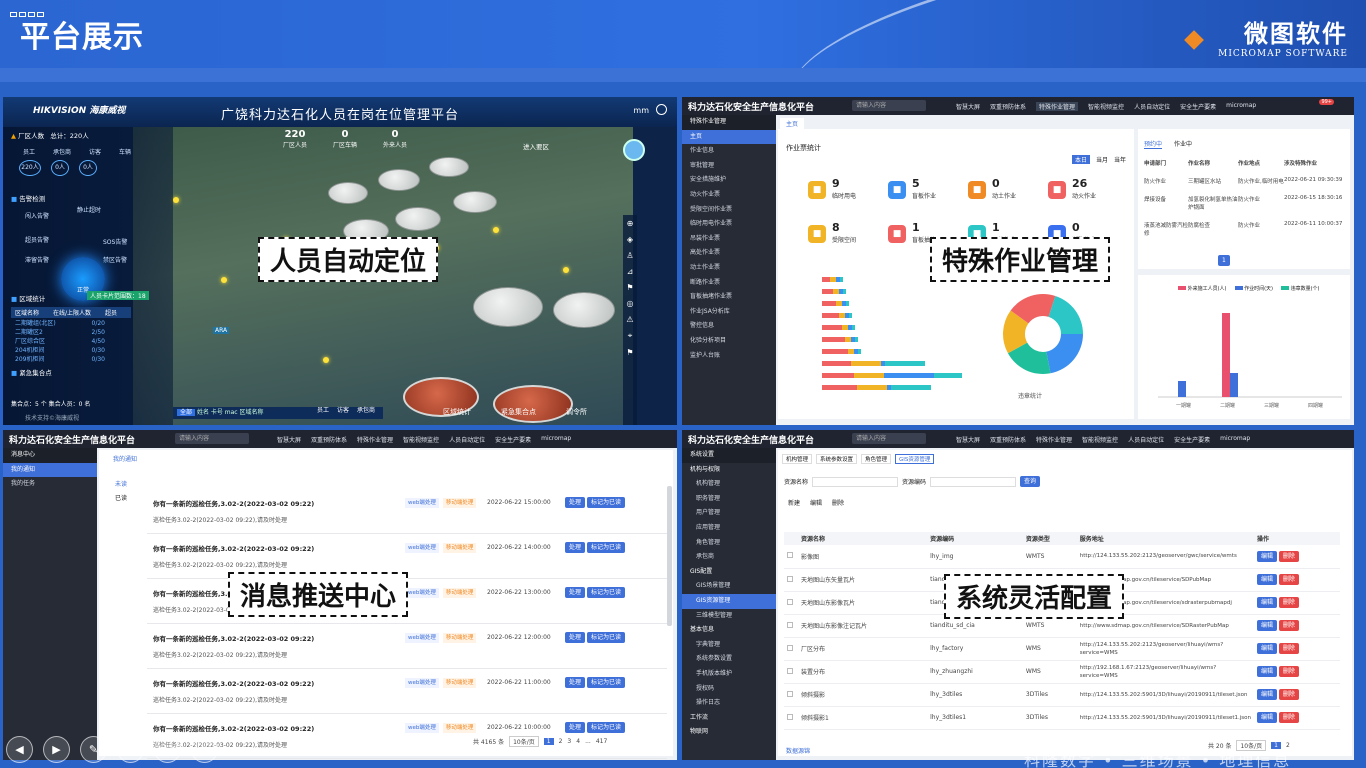 The width and height of the screenshot is (1366, 768). What do you see at coordinates (630, 223) in the screenshot?
I see `zoom-icon: ⊕` at bounding box center [630, 223].